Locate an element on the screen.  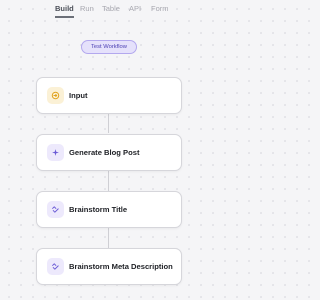
node-generate-blog-post: Generate Blog Post is located at coordinates (109, 152).